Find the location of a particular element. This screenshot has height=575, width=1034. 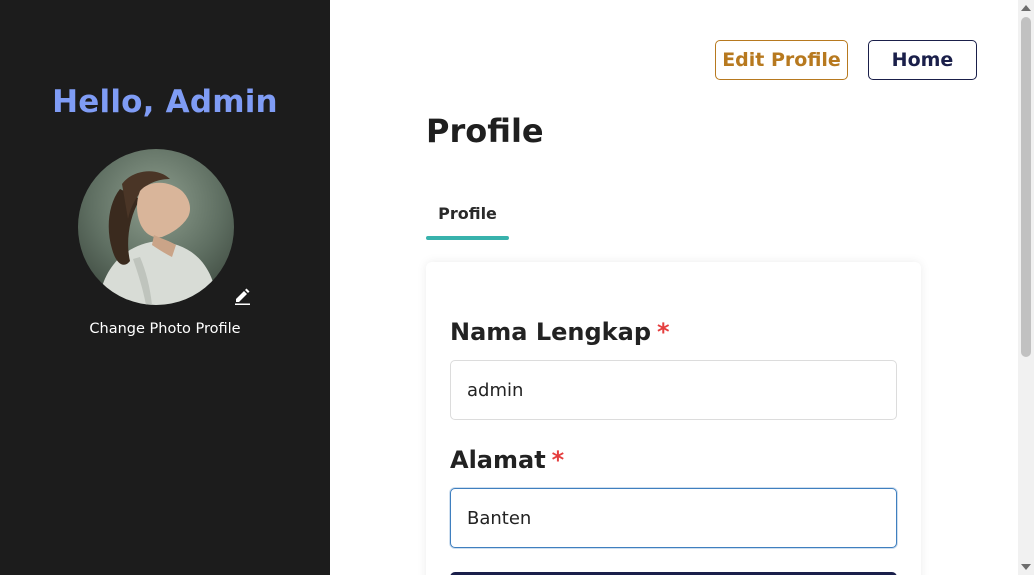

scroll-down-arrow-icon is located at coordinates (1026, 567).